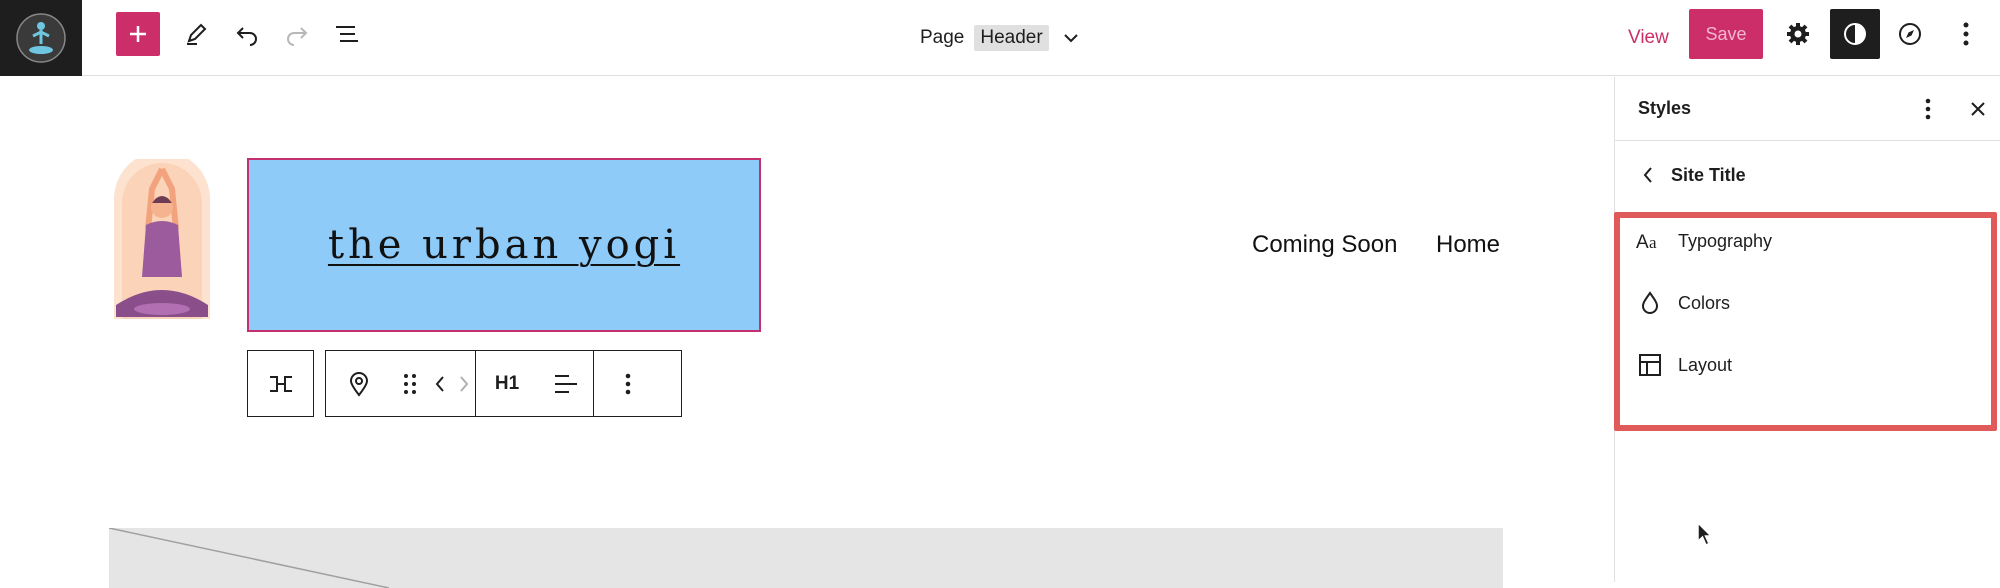  I want to click on map-pin-icon, so click(359, 384).